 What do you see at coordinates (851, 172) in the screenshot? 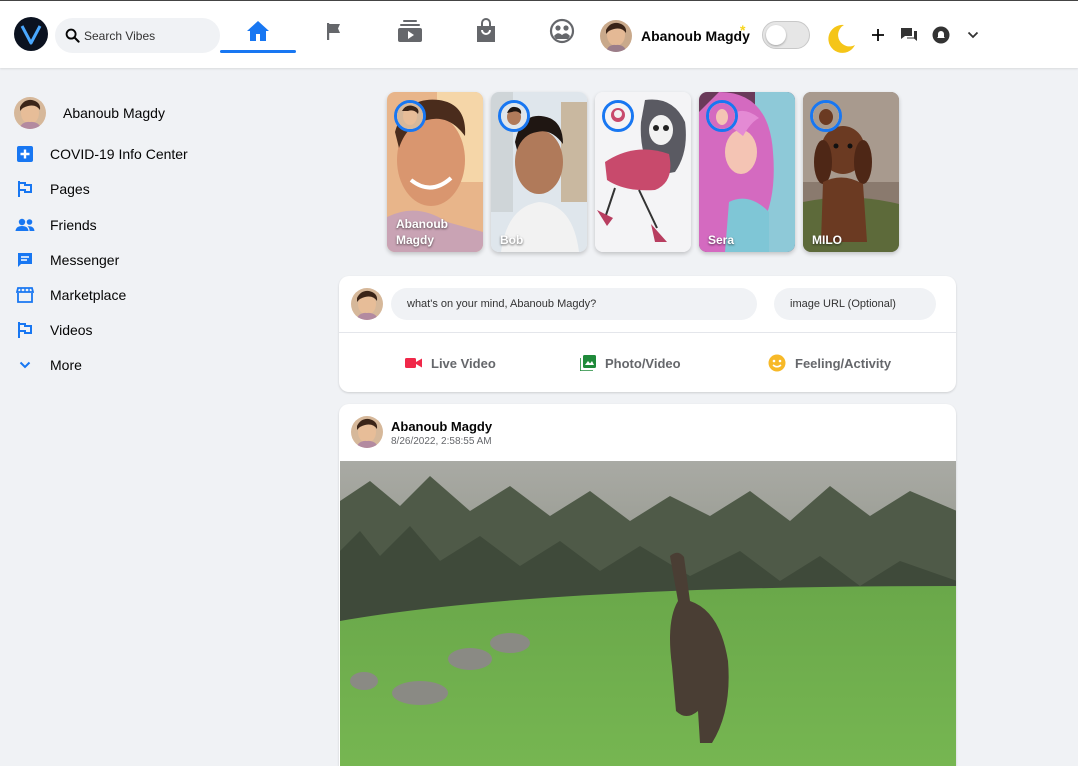
I see `story-card: MILO` at bounding box center [851, 172].